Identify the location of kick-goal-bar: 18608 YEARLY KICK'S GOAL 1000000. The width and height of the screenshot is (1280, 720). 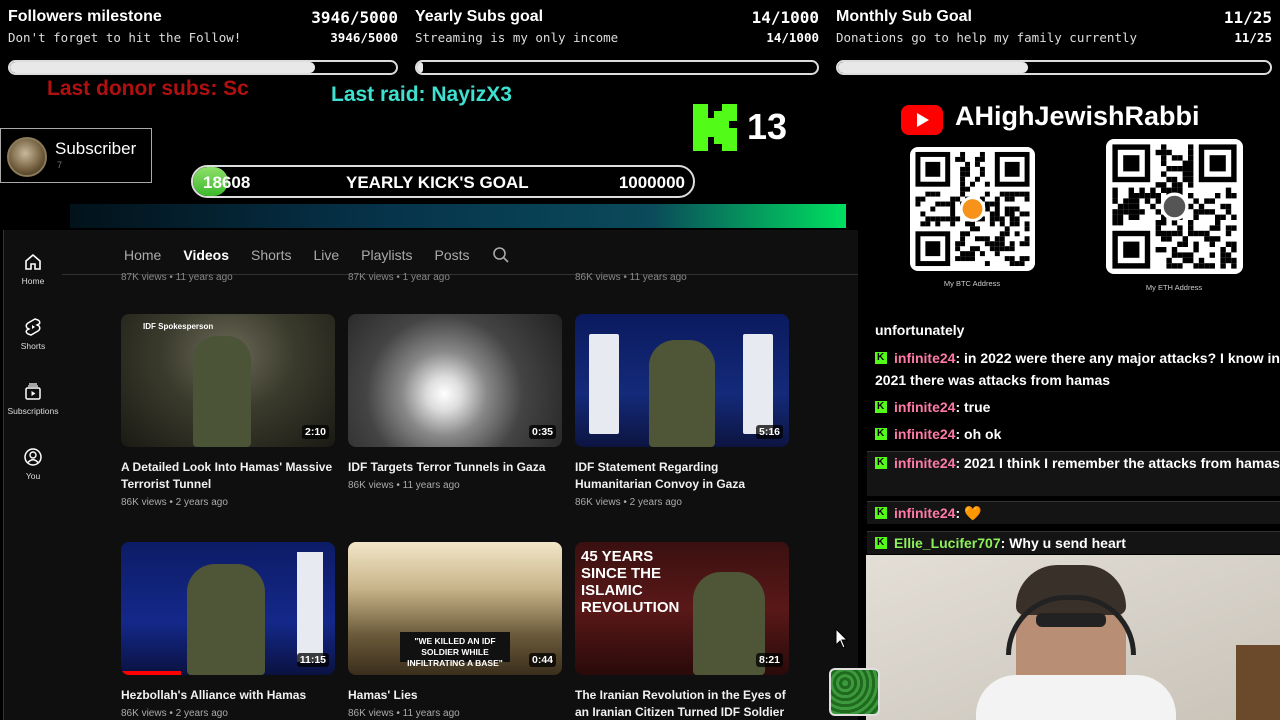
(443, 181).